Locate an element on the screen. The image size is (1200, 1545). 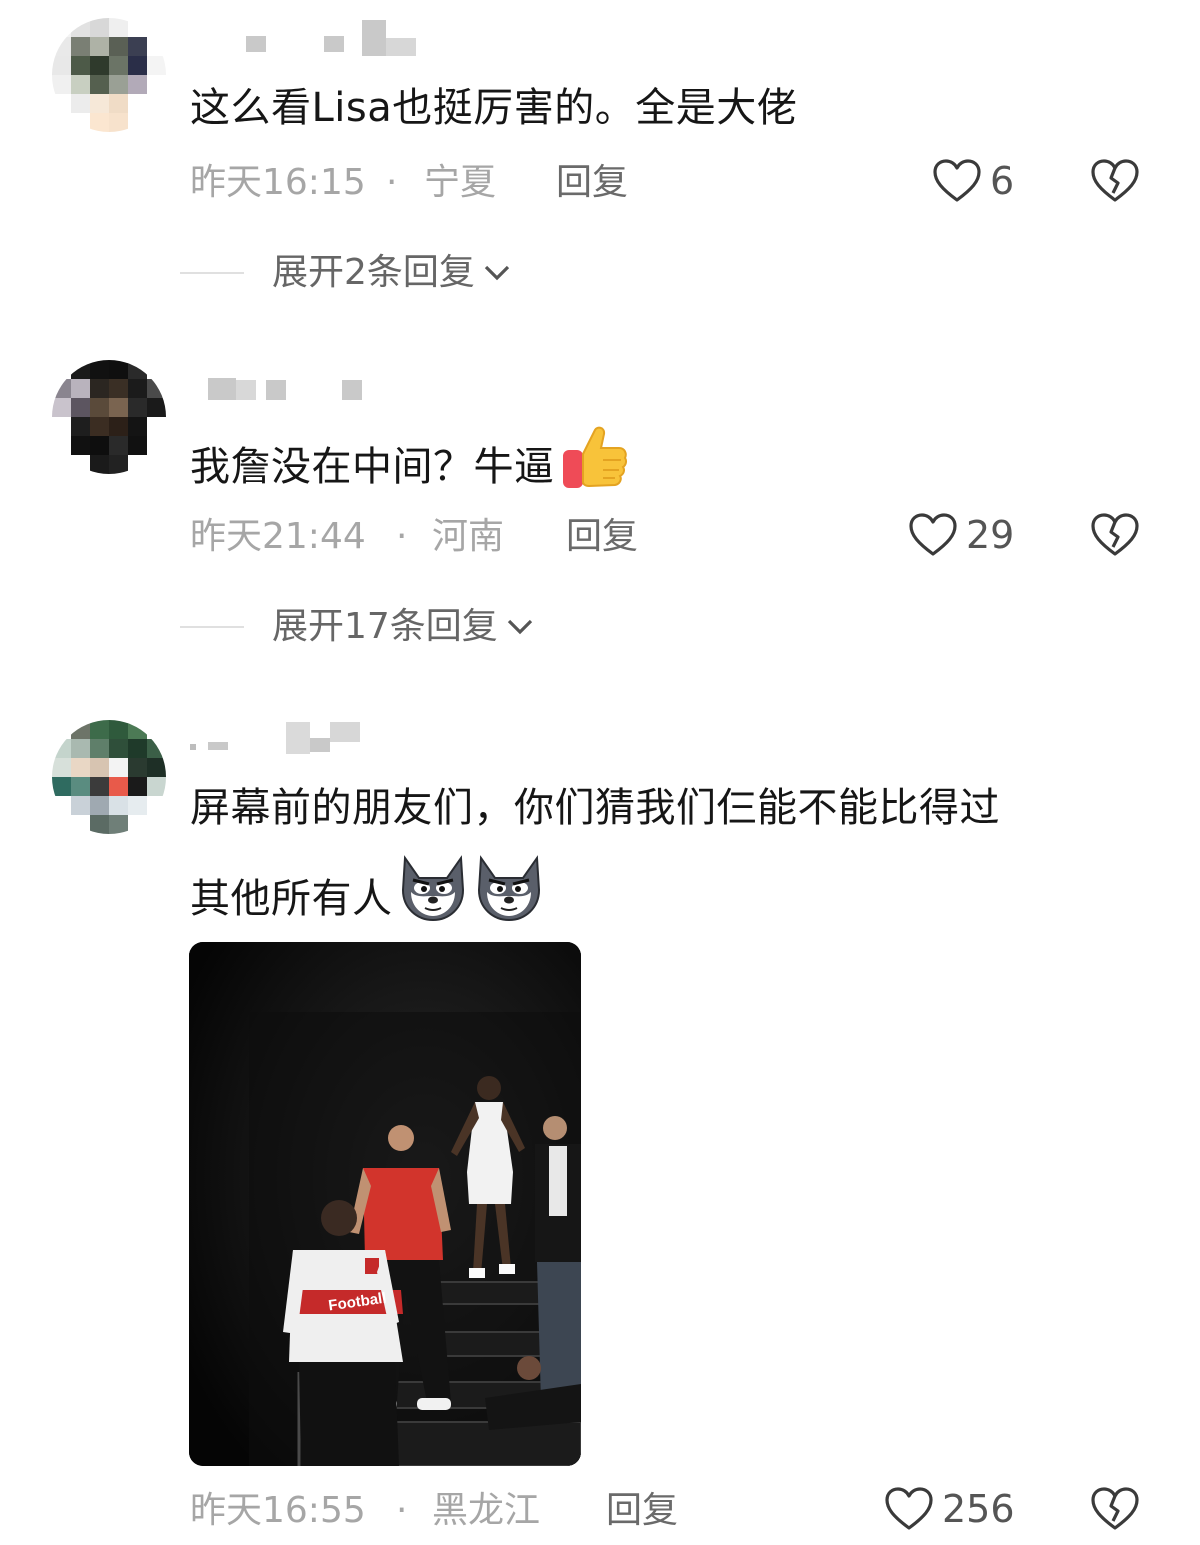
expand-replies-button: 展开2条回复 is located at coordinates (346, 273).